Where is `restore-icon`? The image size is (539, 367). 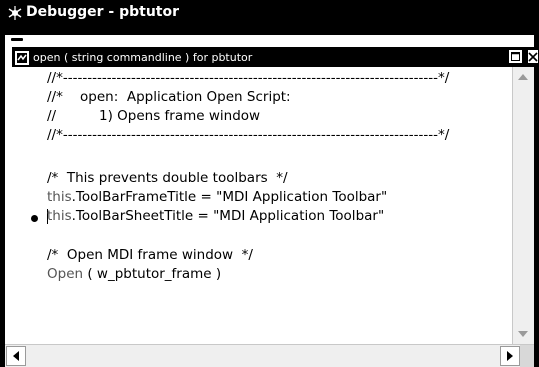
restore-icon is located at coordinates (515, 56).